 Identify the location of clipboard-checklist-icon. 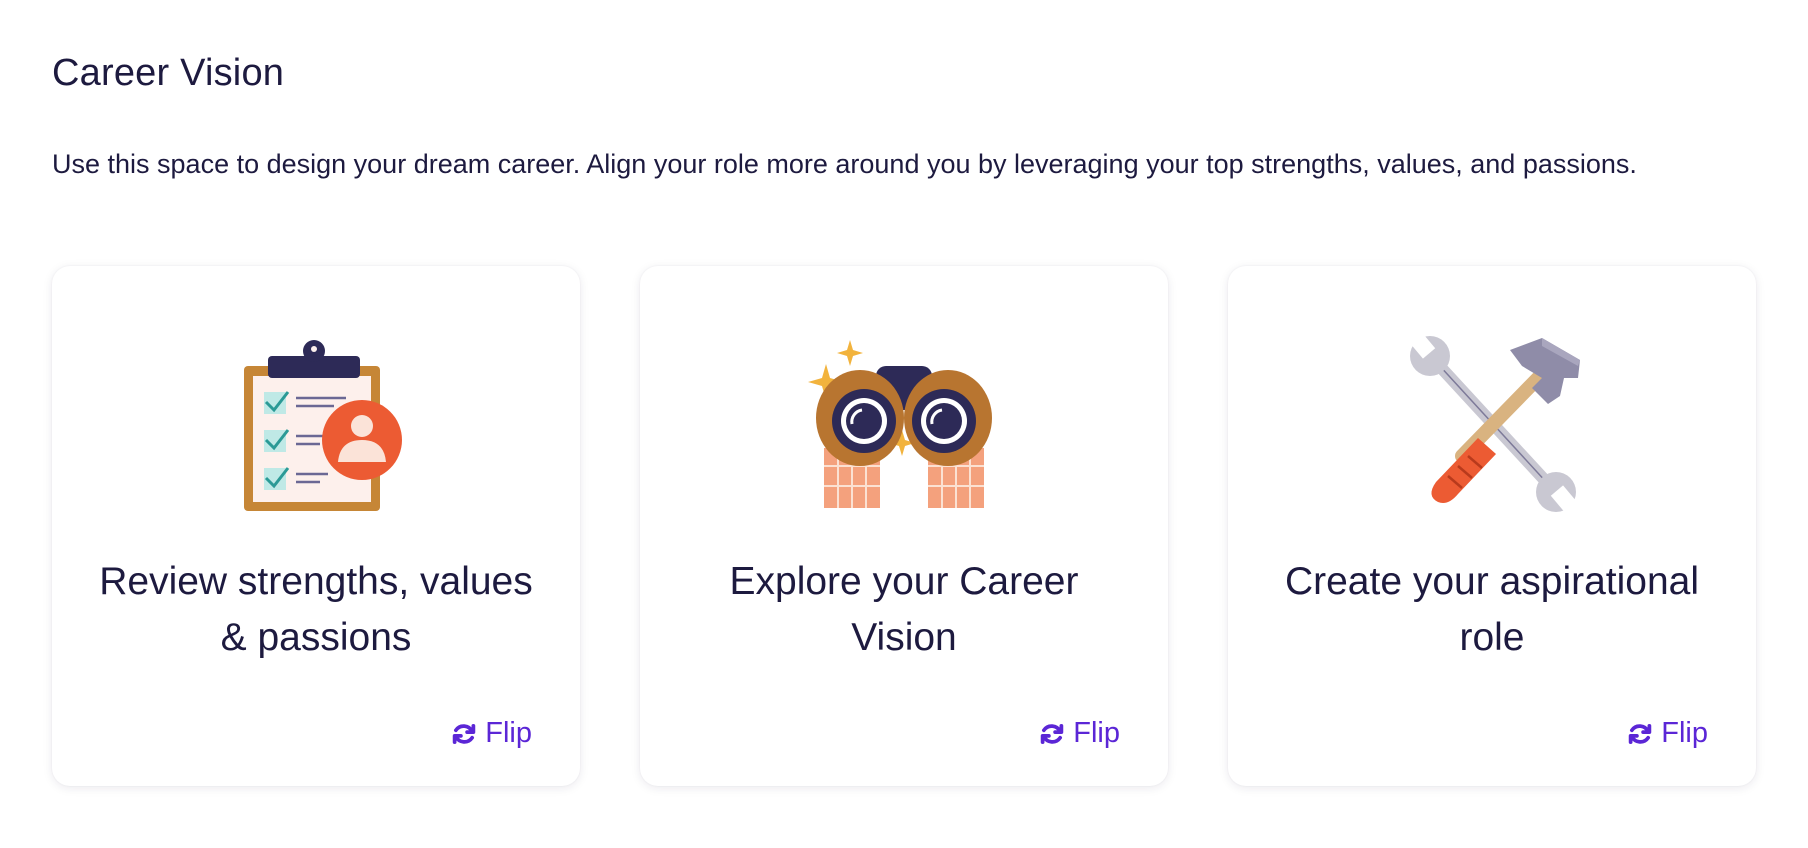
(323, 425).